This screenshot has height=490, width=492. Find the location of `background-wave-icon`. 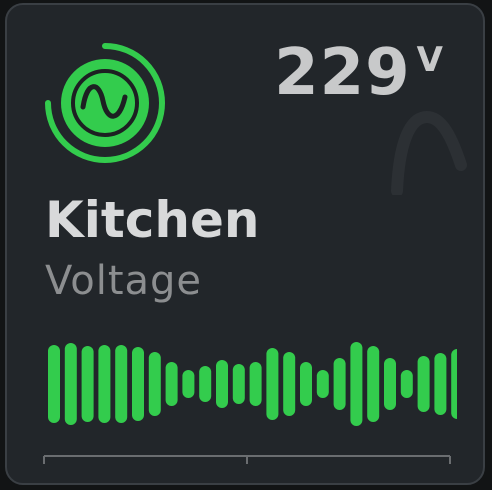

background-wave-icon is located at coordinates (429, 152).